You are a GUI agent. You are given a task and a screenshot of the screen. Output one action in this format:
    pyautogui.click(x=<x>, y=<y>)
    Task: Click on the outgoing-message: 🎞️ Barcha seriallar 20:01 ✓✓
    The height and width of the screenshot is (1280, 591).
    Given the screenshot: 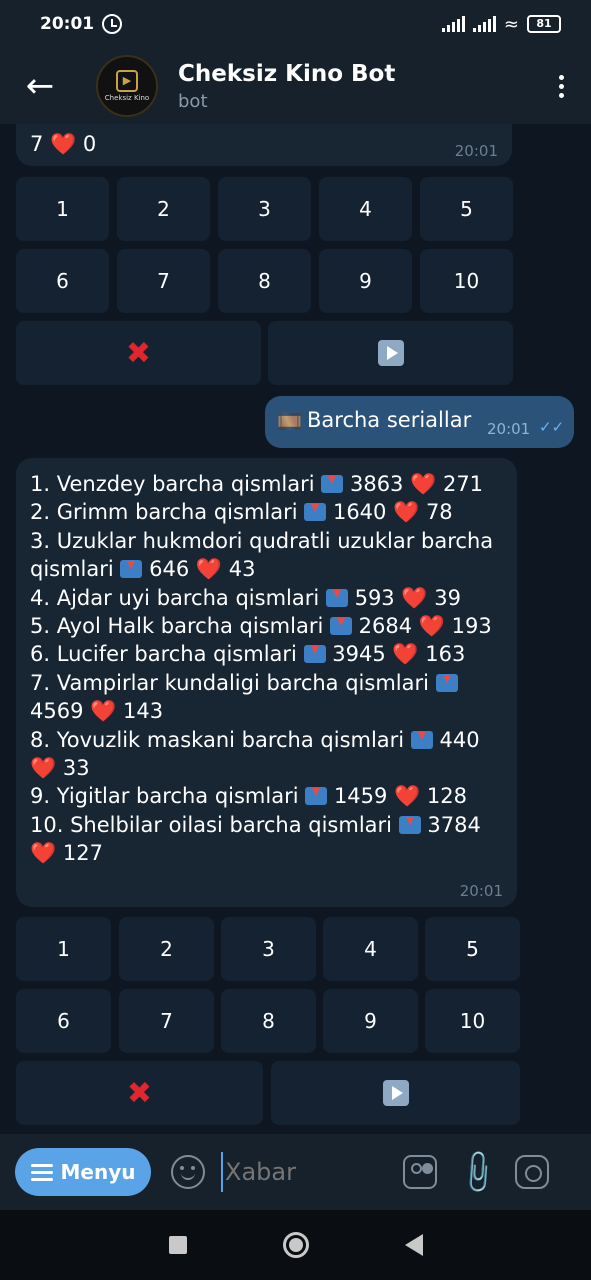 What is the action you would take?
    pyautogui.click(x=419, y=422)
    